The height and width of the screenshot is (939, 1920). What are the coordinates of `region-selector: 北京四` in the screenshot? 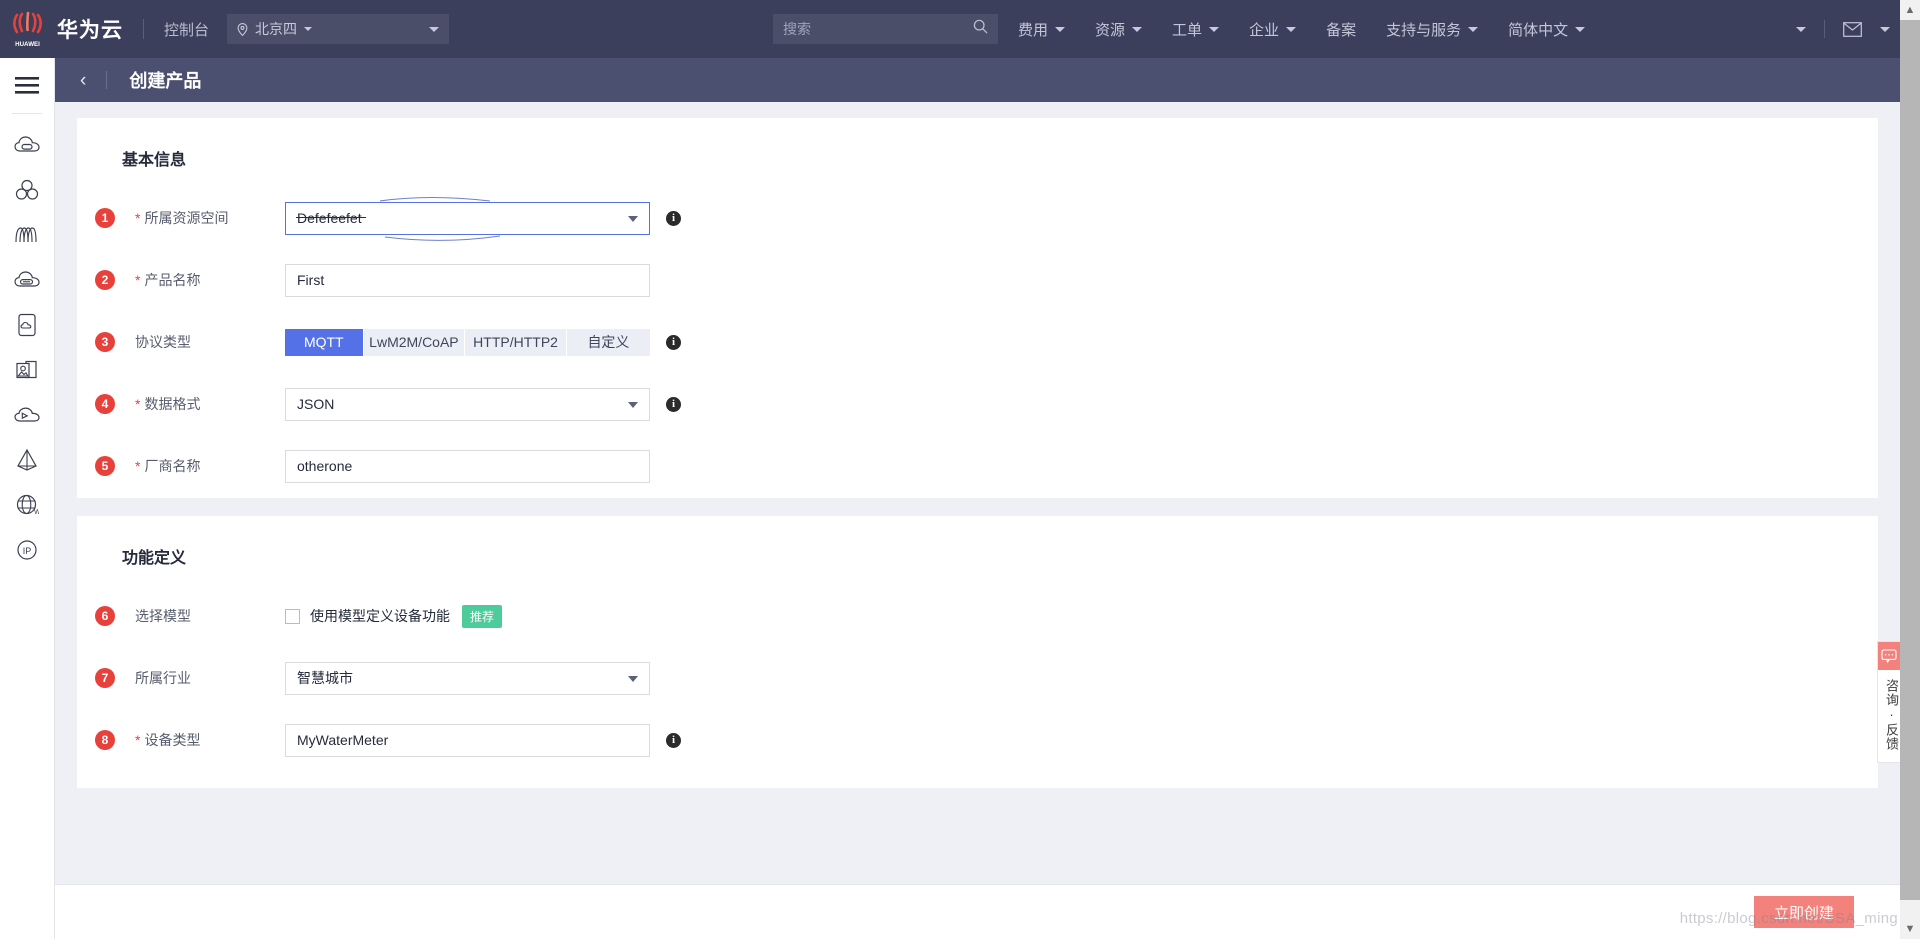 It's located at (338, 29).